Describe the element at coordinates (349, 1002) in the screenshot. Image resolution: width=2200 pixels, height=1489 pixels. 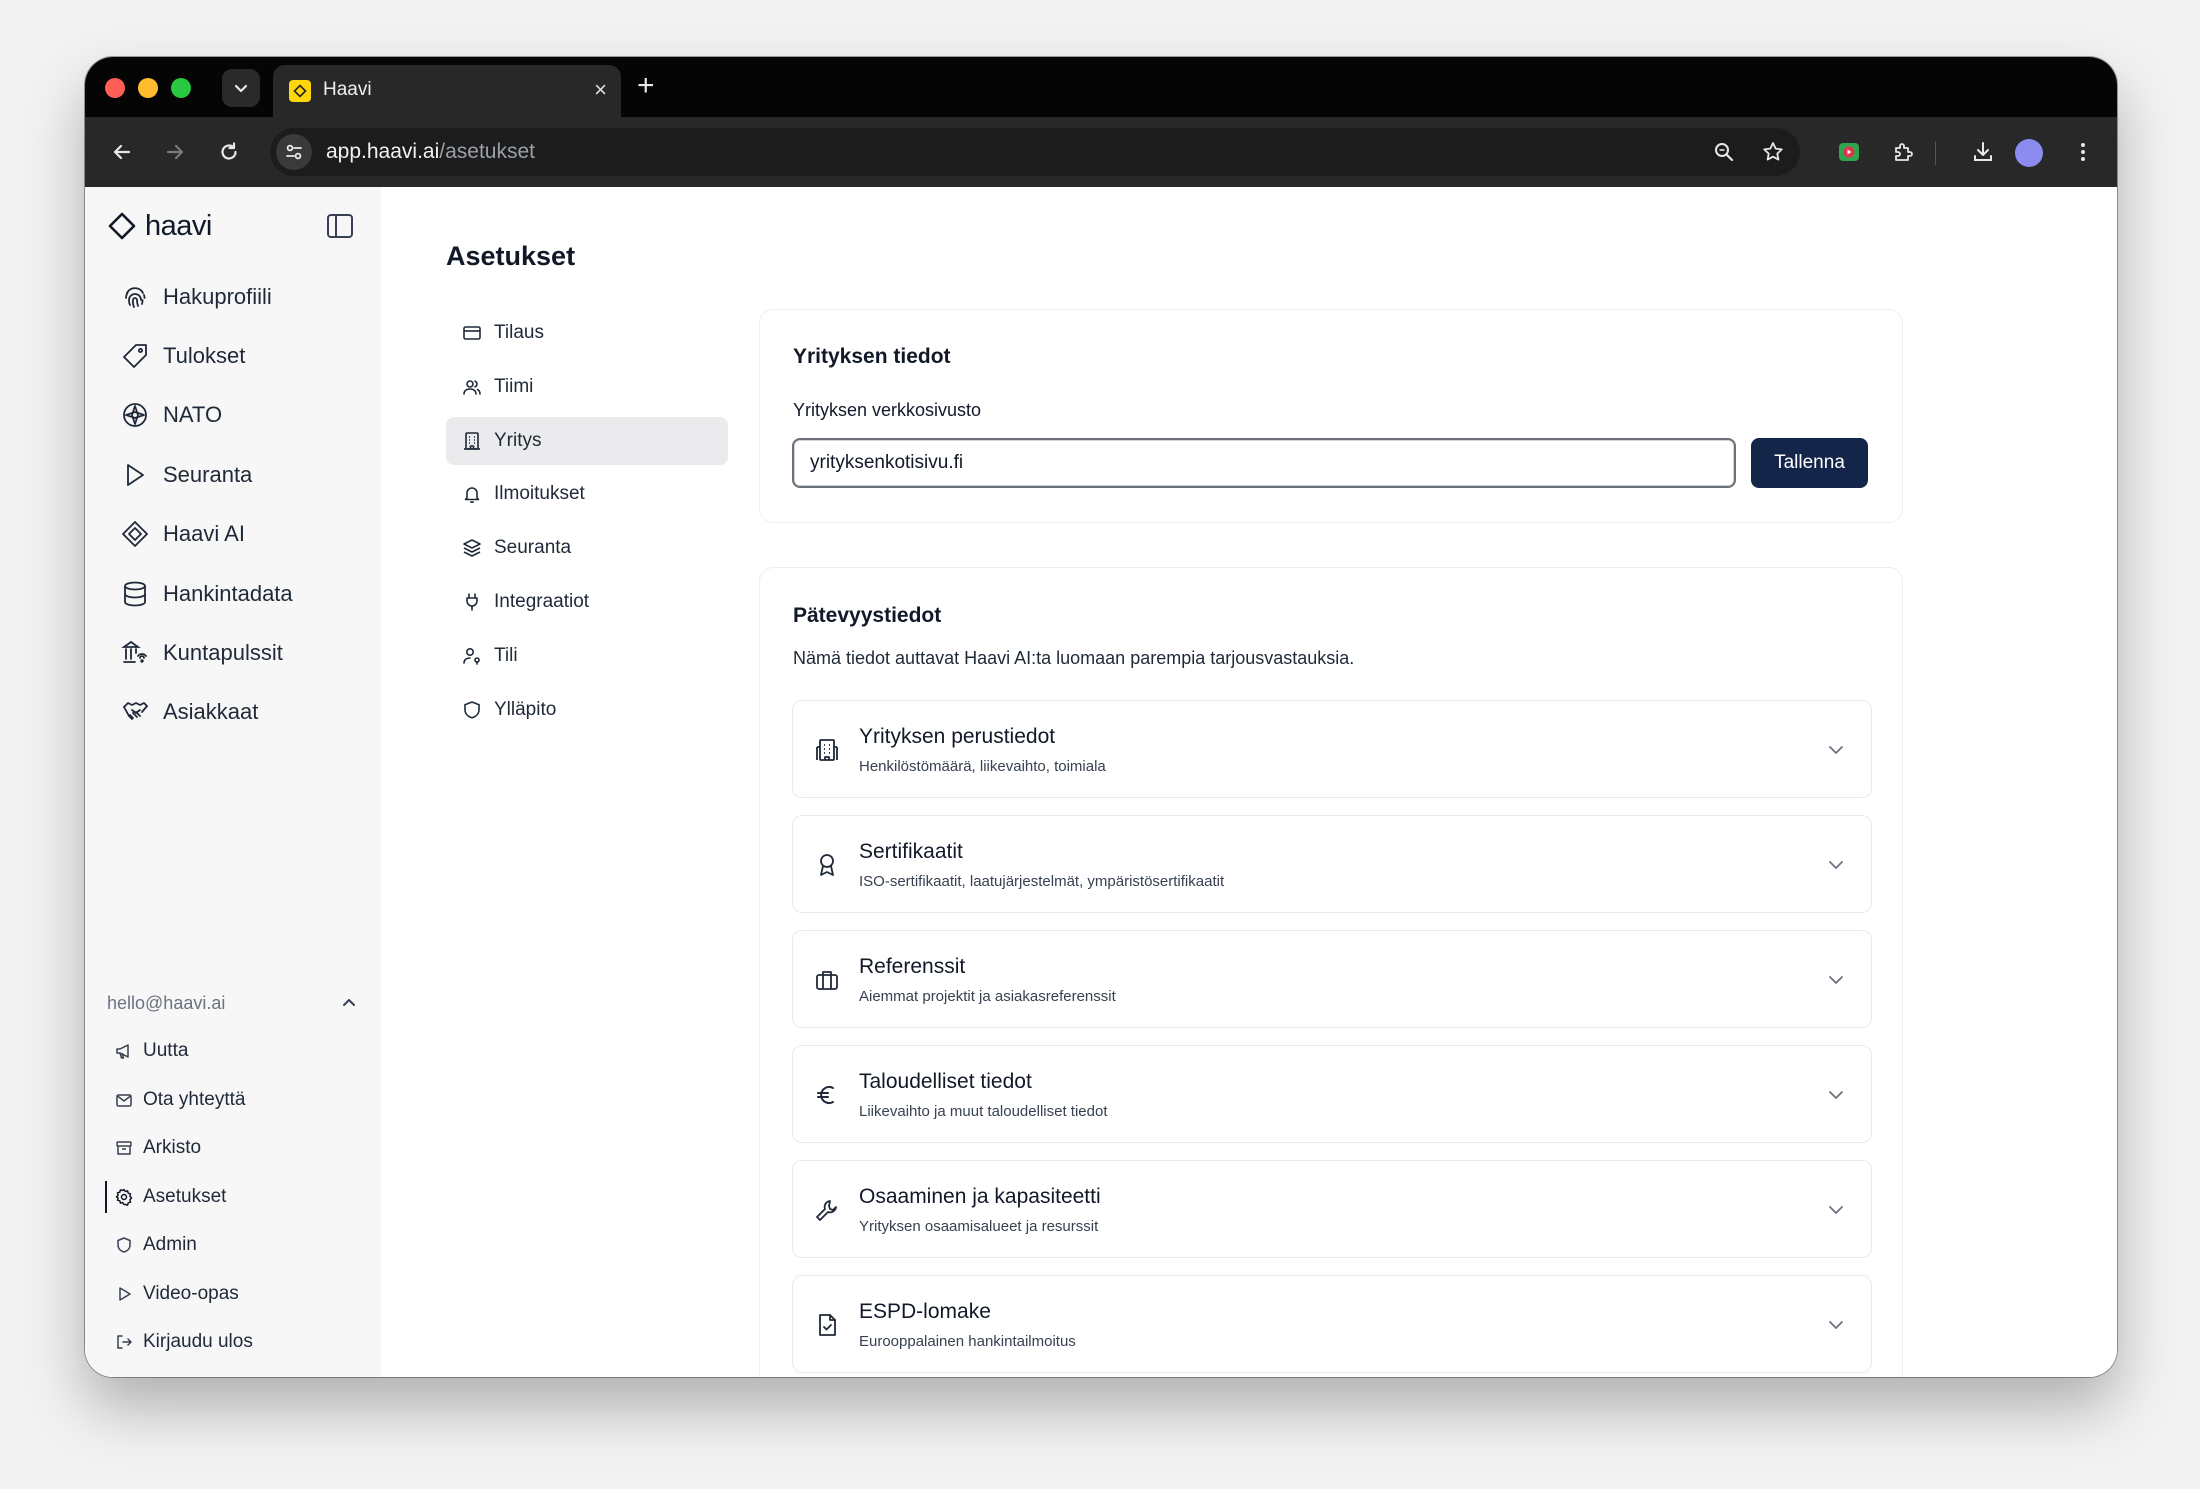
I see `chevron-up-icon` at that location.